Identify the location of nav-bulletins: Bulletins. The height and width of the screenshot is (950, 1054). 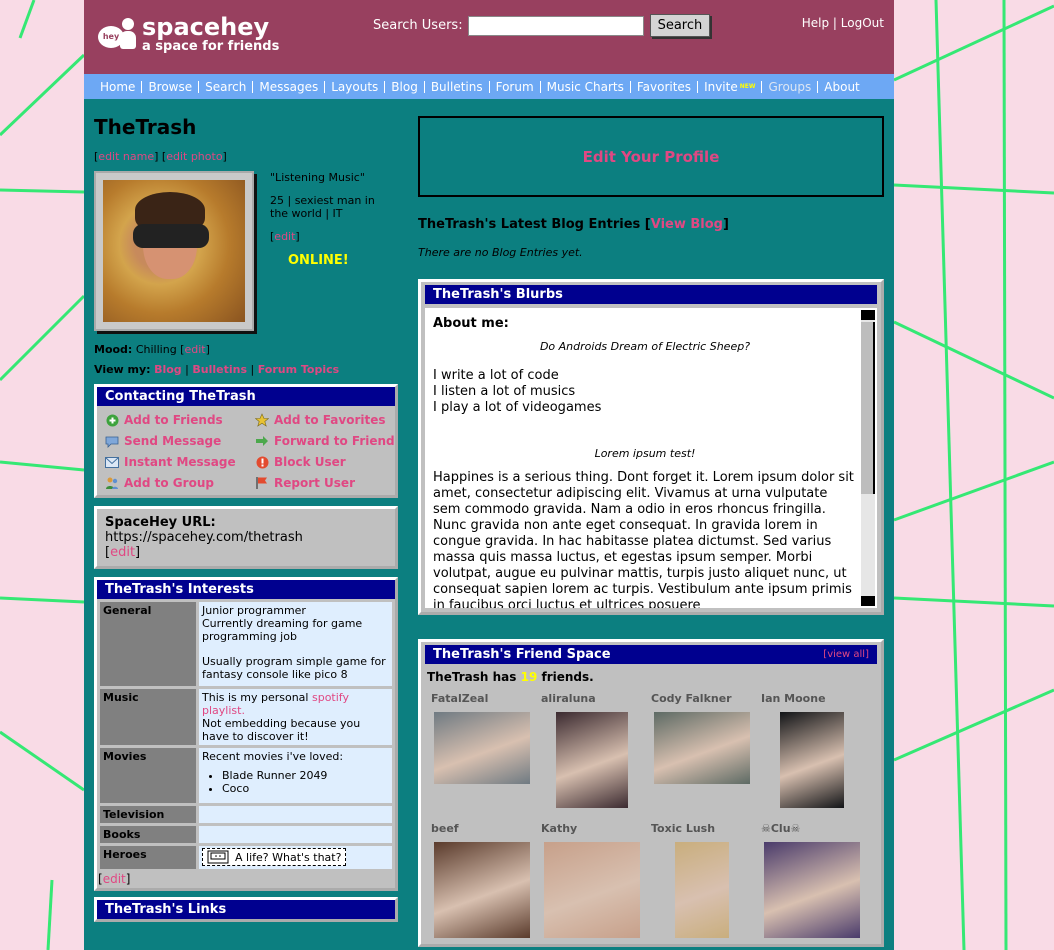
(456, 86).